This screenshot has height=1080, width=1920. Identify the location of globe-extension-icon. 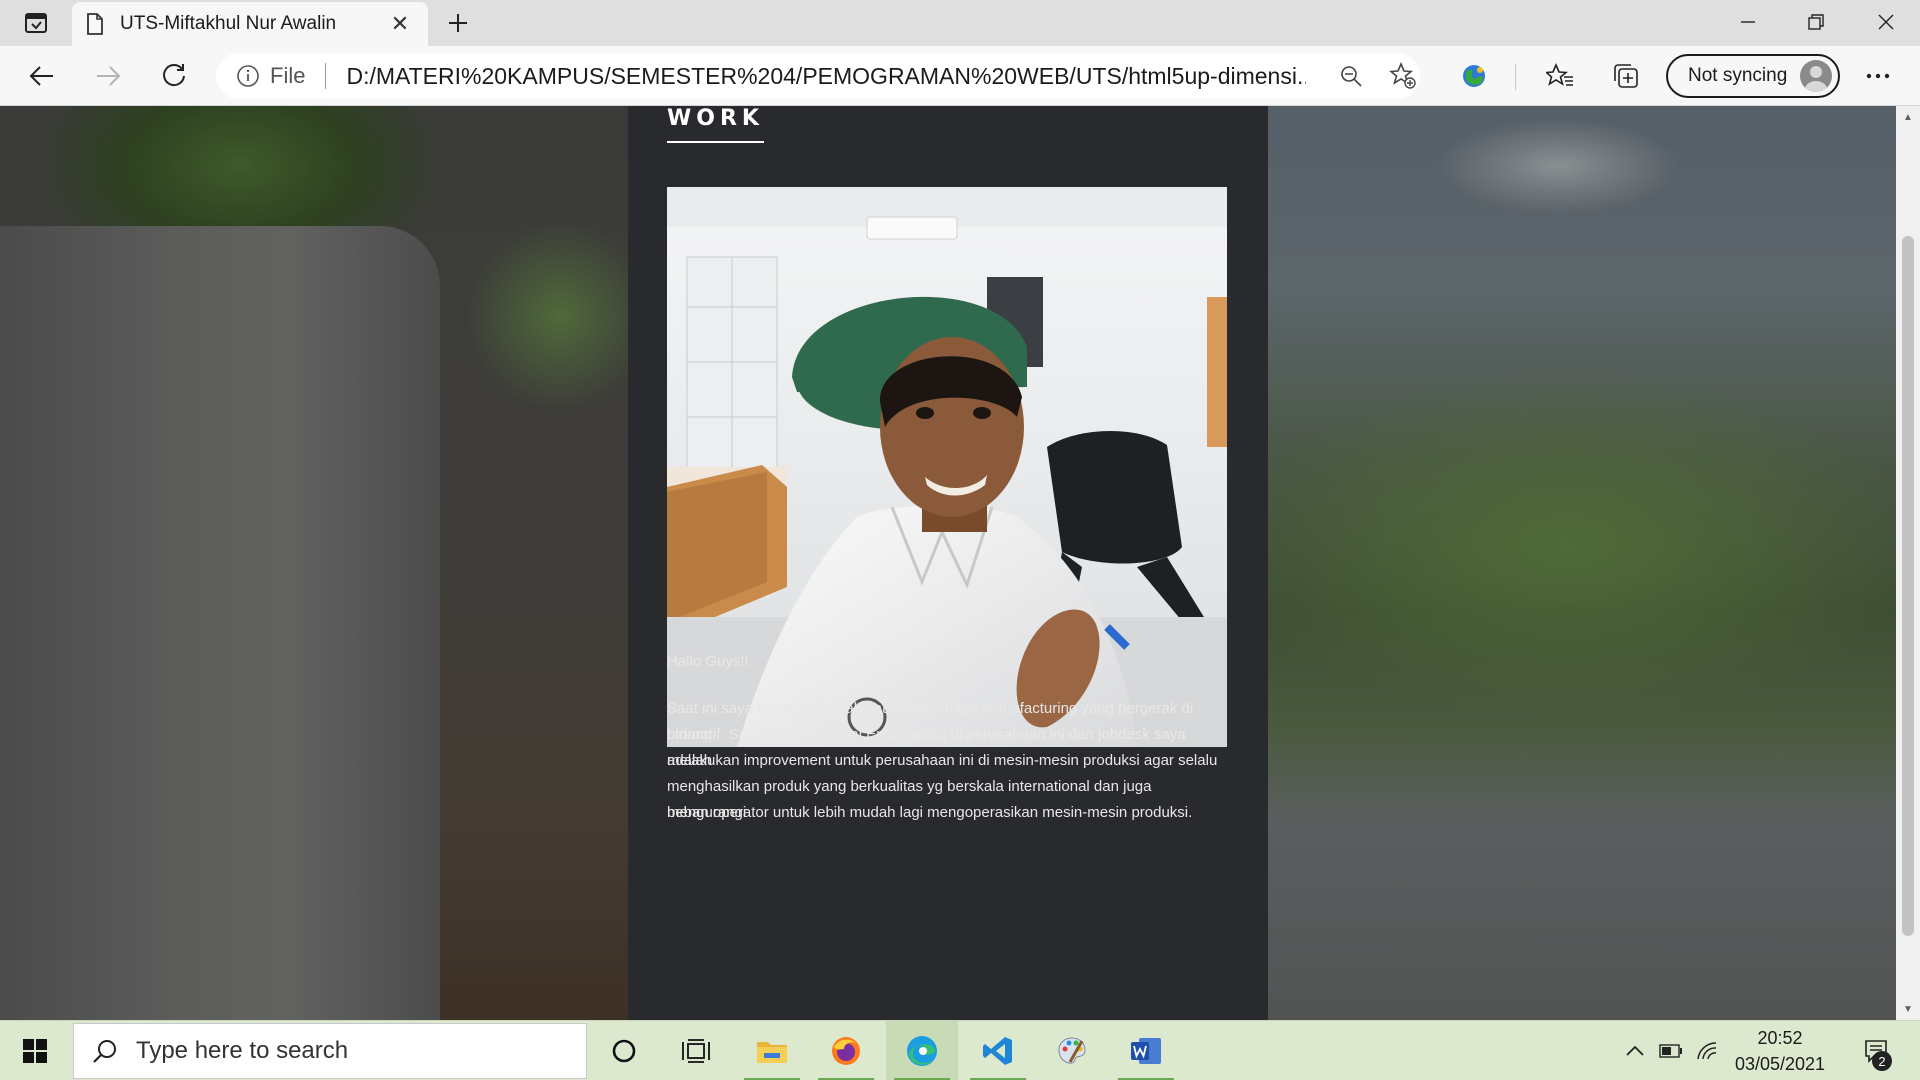
(1474, 76).